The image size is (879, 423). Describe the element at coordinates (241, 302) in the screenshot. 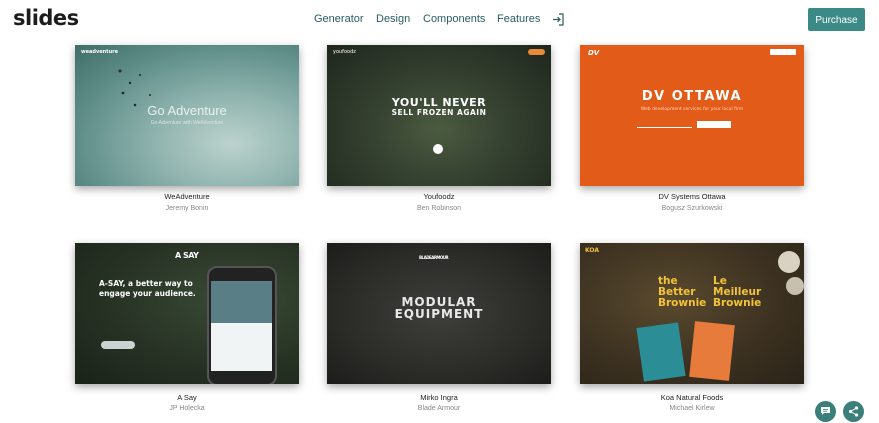

I see `phone-screen-header` at that location.